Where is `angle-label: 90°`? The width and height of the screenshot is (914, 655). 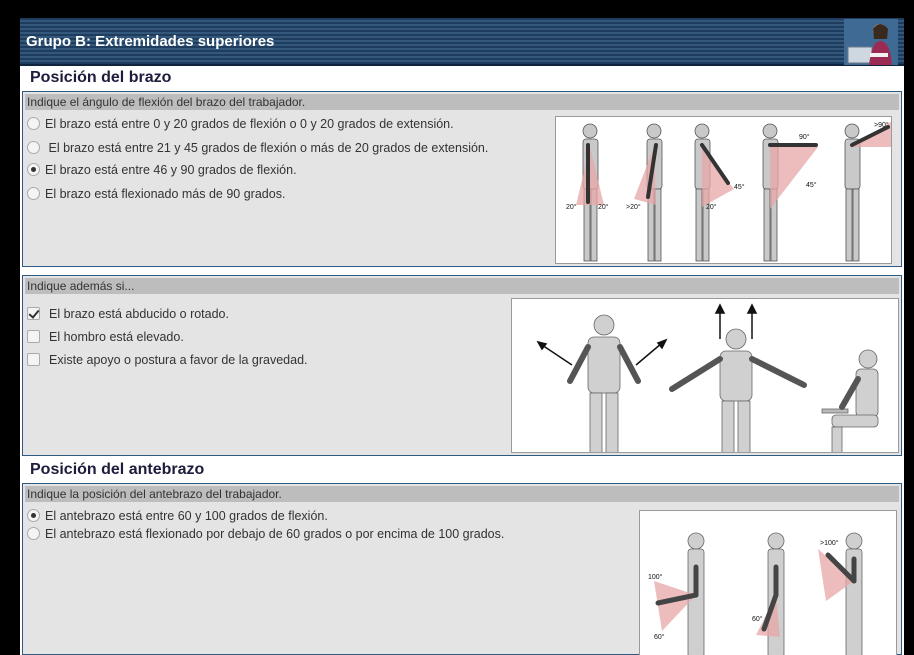 angle-label: 90° is located at coordinates (804, 137).